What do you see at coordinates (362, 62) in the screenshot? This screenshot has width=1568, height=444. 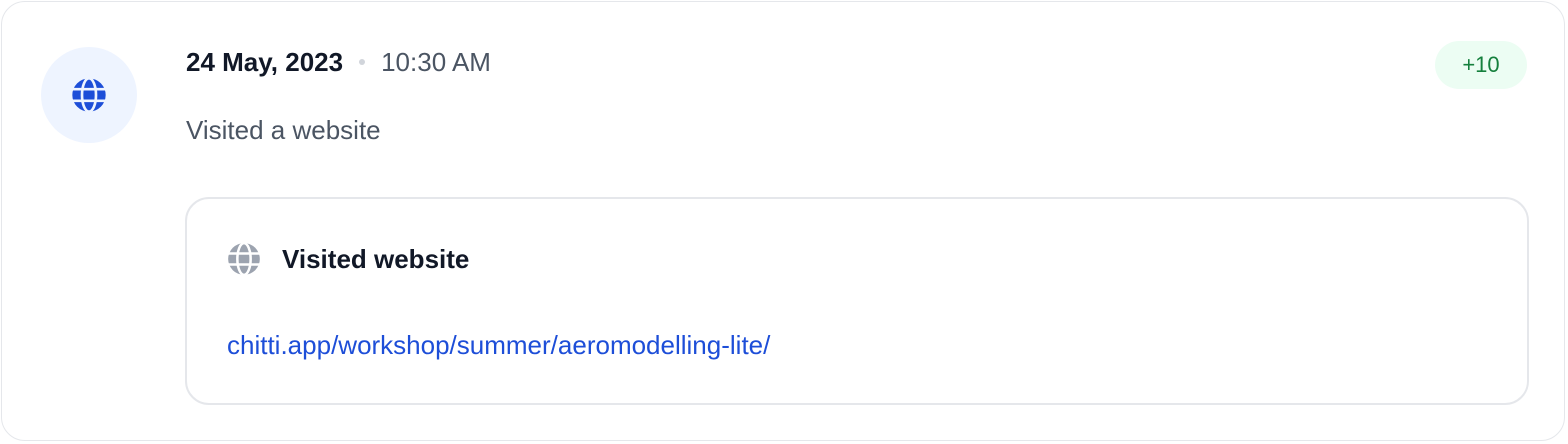 I see `separator-dot` at bounding box center [362, 62].